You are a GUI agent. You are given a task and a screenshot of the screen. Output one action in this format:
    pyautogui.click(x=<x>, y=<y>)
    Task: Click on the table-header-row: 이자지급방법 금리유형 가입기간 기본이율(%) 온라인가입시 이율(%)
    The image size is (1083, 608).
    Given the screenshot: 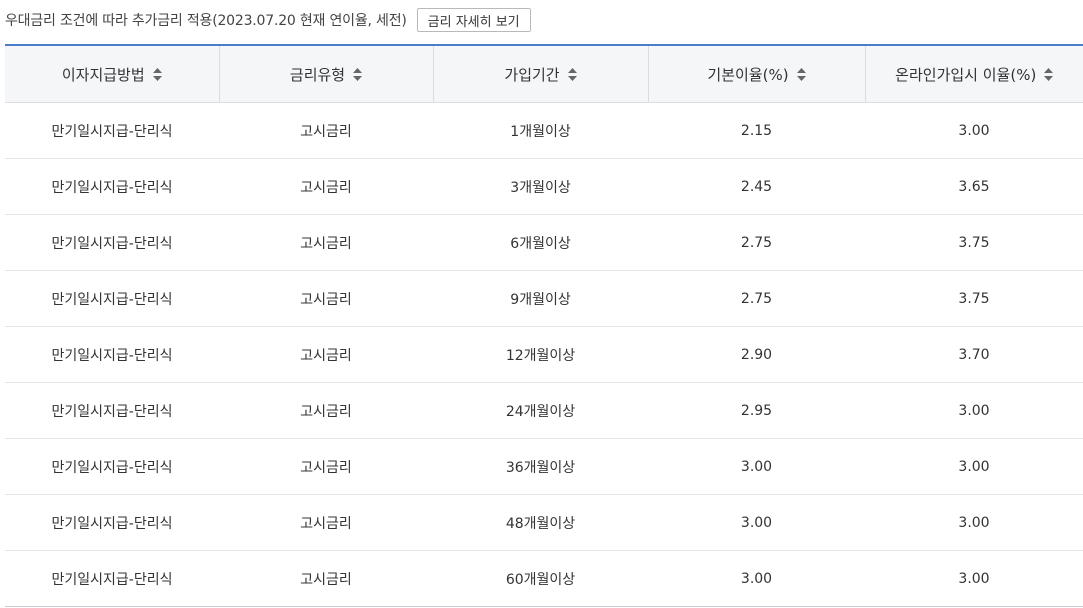 What is the action you would take?
    pyautogui.click(x=544, y=74)
    